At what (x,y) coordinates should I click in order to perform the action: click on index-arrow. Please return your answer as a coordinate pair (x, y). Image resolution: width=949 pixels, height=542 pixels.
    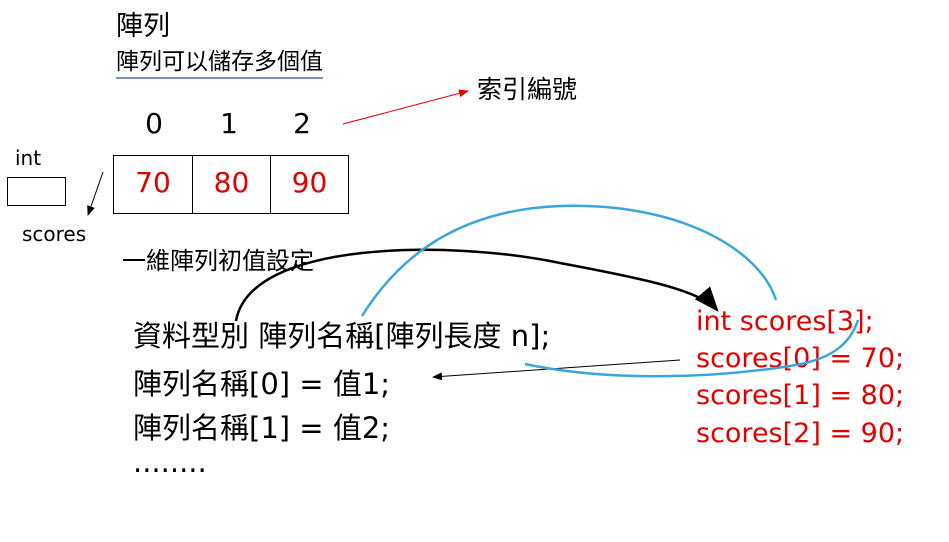
    Looking at the image, I should click on (405, 107).